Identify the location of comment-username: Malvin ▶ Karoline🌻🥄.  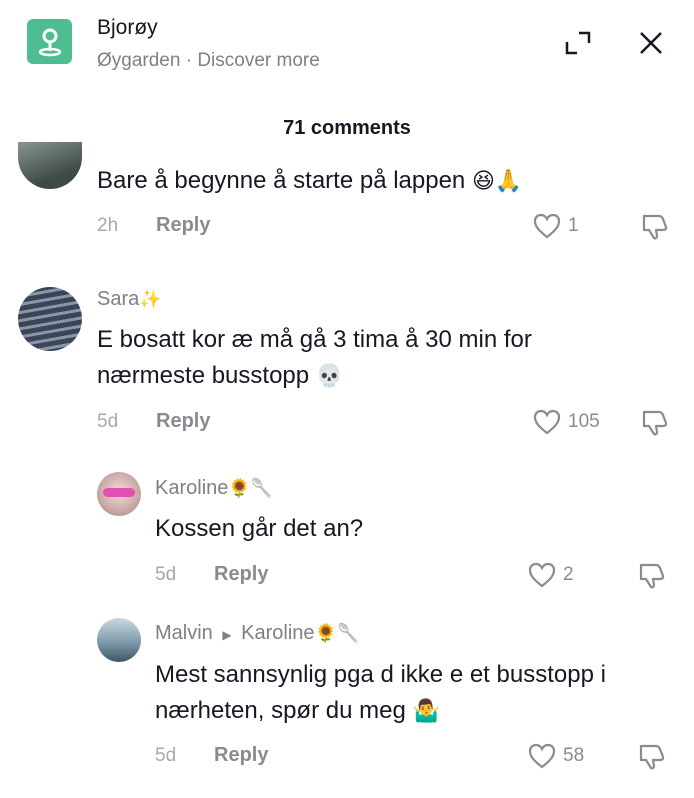
(257, 633).